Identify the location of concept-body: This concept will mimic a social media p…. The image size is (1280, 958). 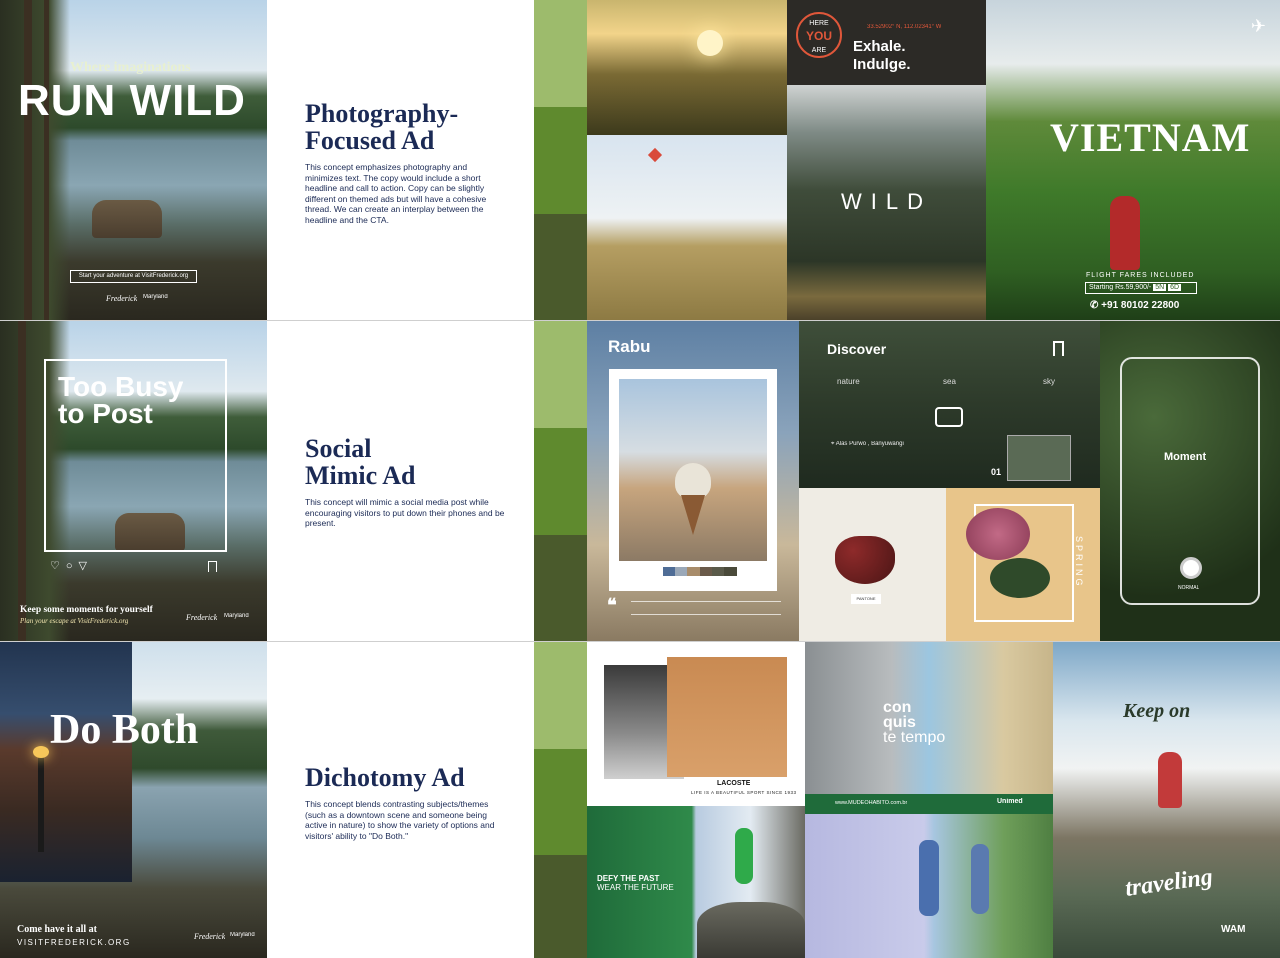
(405, 512).